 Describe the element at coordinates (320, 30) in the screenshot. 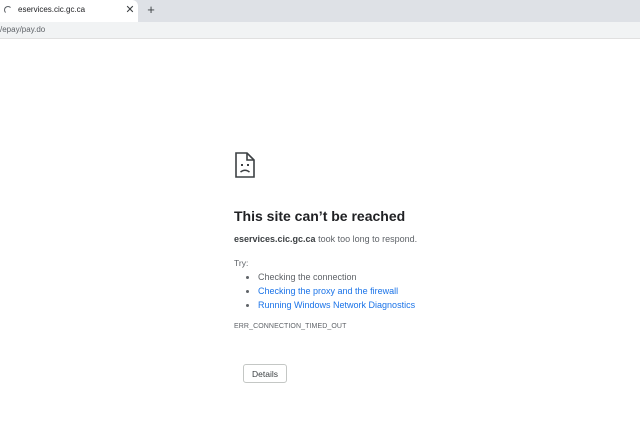

I see `address-bar: /epay/pay.do` at that location.